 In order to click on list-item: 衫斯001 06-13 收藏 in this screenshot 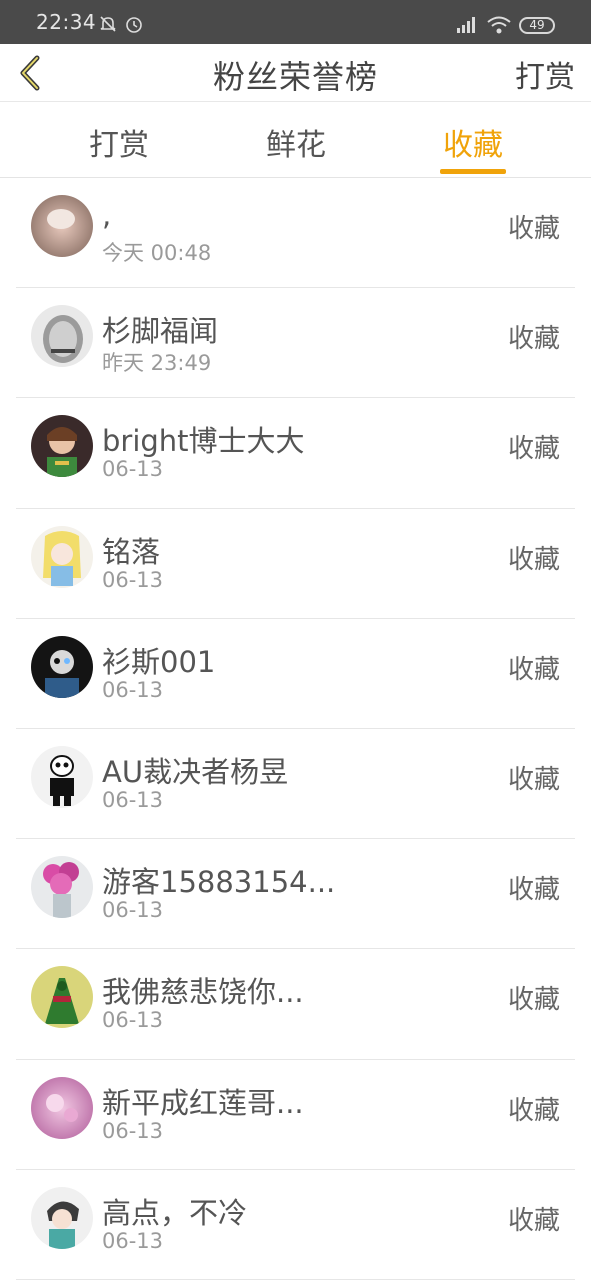, I will do `click(295, 674)`.